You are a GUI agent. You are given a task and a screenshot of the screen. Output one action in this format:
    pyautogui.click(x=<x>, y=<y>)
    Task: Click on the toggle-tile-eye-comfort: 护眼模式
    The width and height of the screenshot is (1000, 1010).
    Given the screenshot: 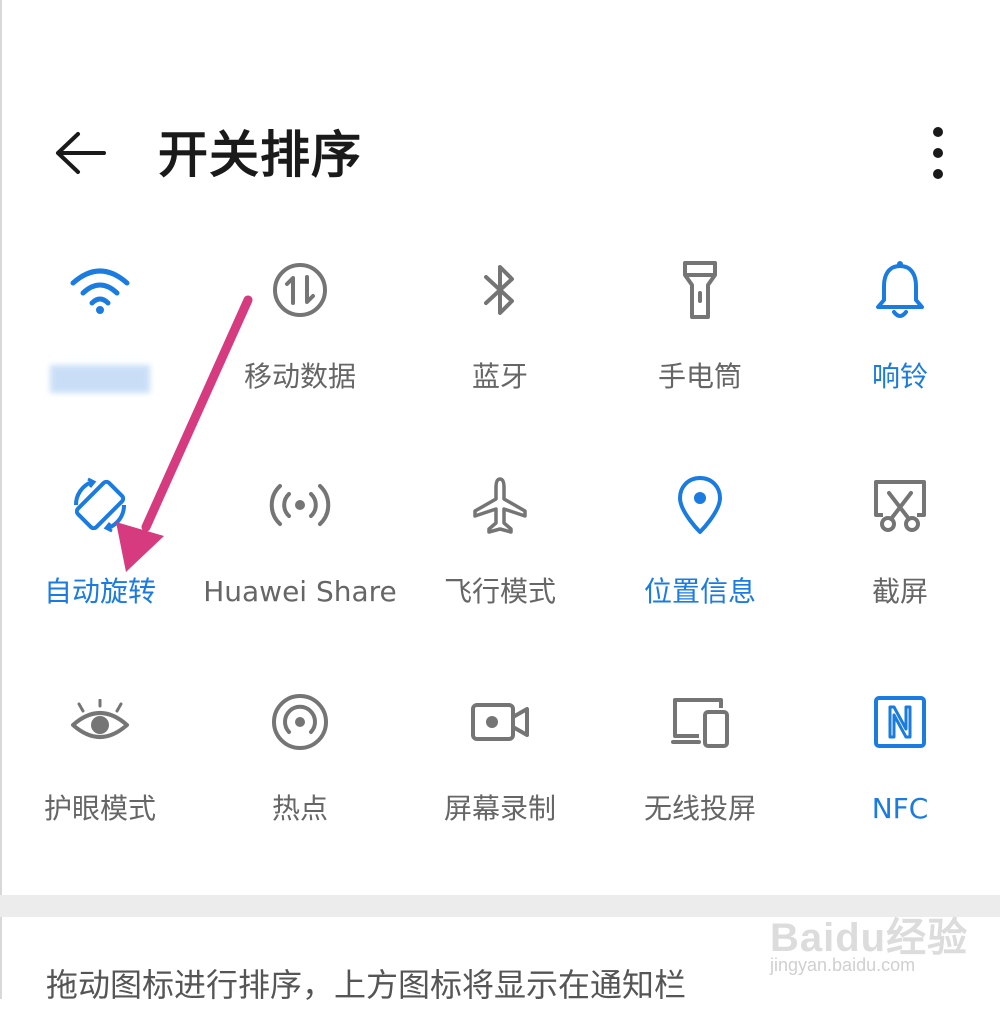 What is the action you would take?
    pyautogui.click(x=100, y=767)
    